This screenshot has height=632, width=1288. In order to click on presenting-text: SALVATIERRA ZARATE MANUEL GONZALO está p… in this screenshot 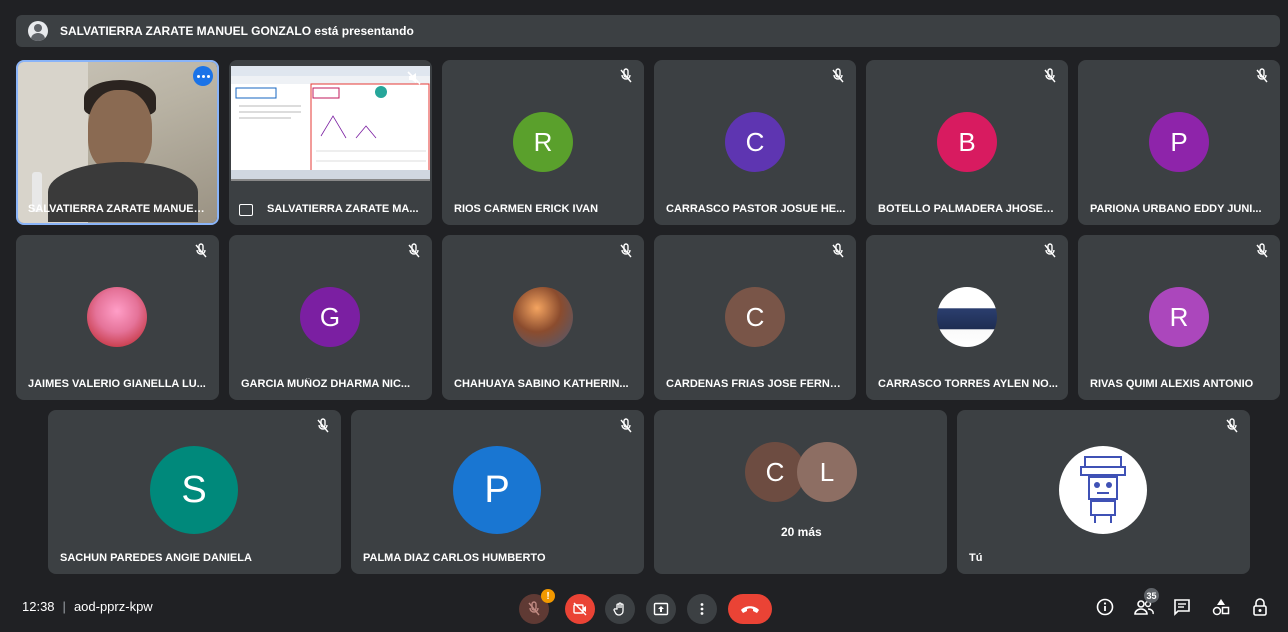, I will do `click(237, 31)`.